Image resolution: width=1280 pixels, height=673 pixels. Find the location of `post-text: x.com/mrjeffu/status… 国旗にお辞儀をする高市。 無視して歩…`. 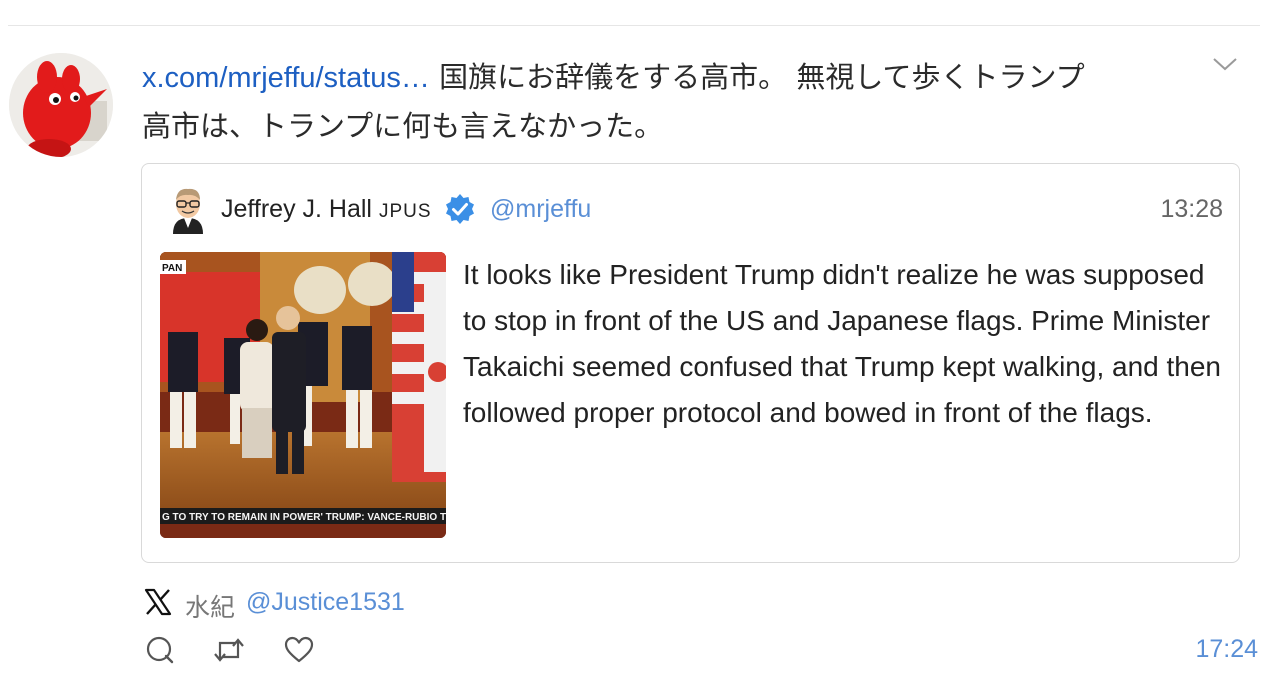

post-text: x.com/mrjeffu/status… 国旗にお辞儀をする高市。 無視して歩… is located at coordinates (662, 101).